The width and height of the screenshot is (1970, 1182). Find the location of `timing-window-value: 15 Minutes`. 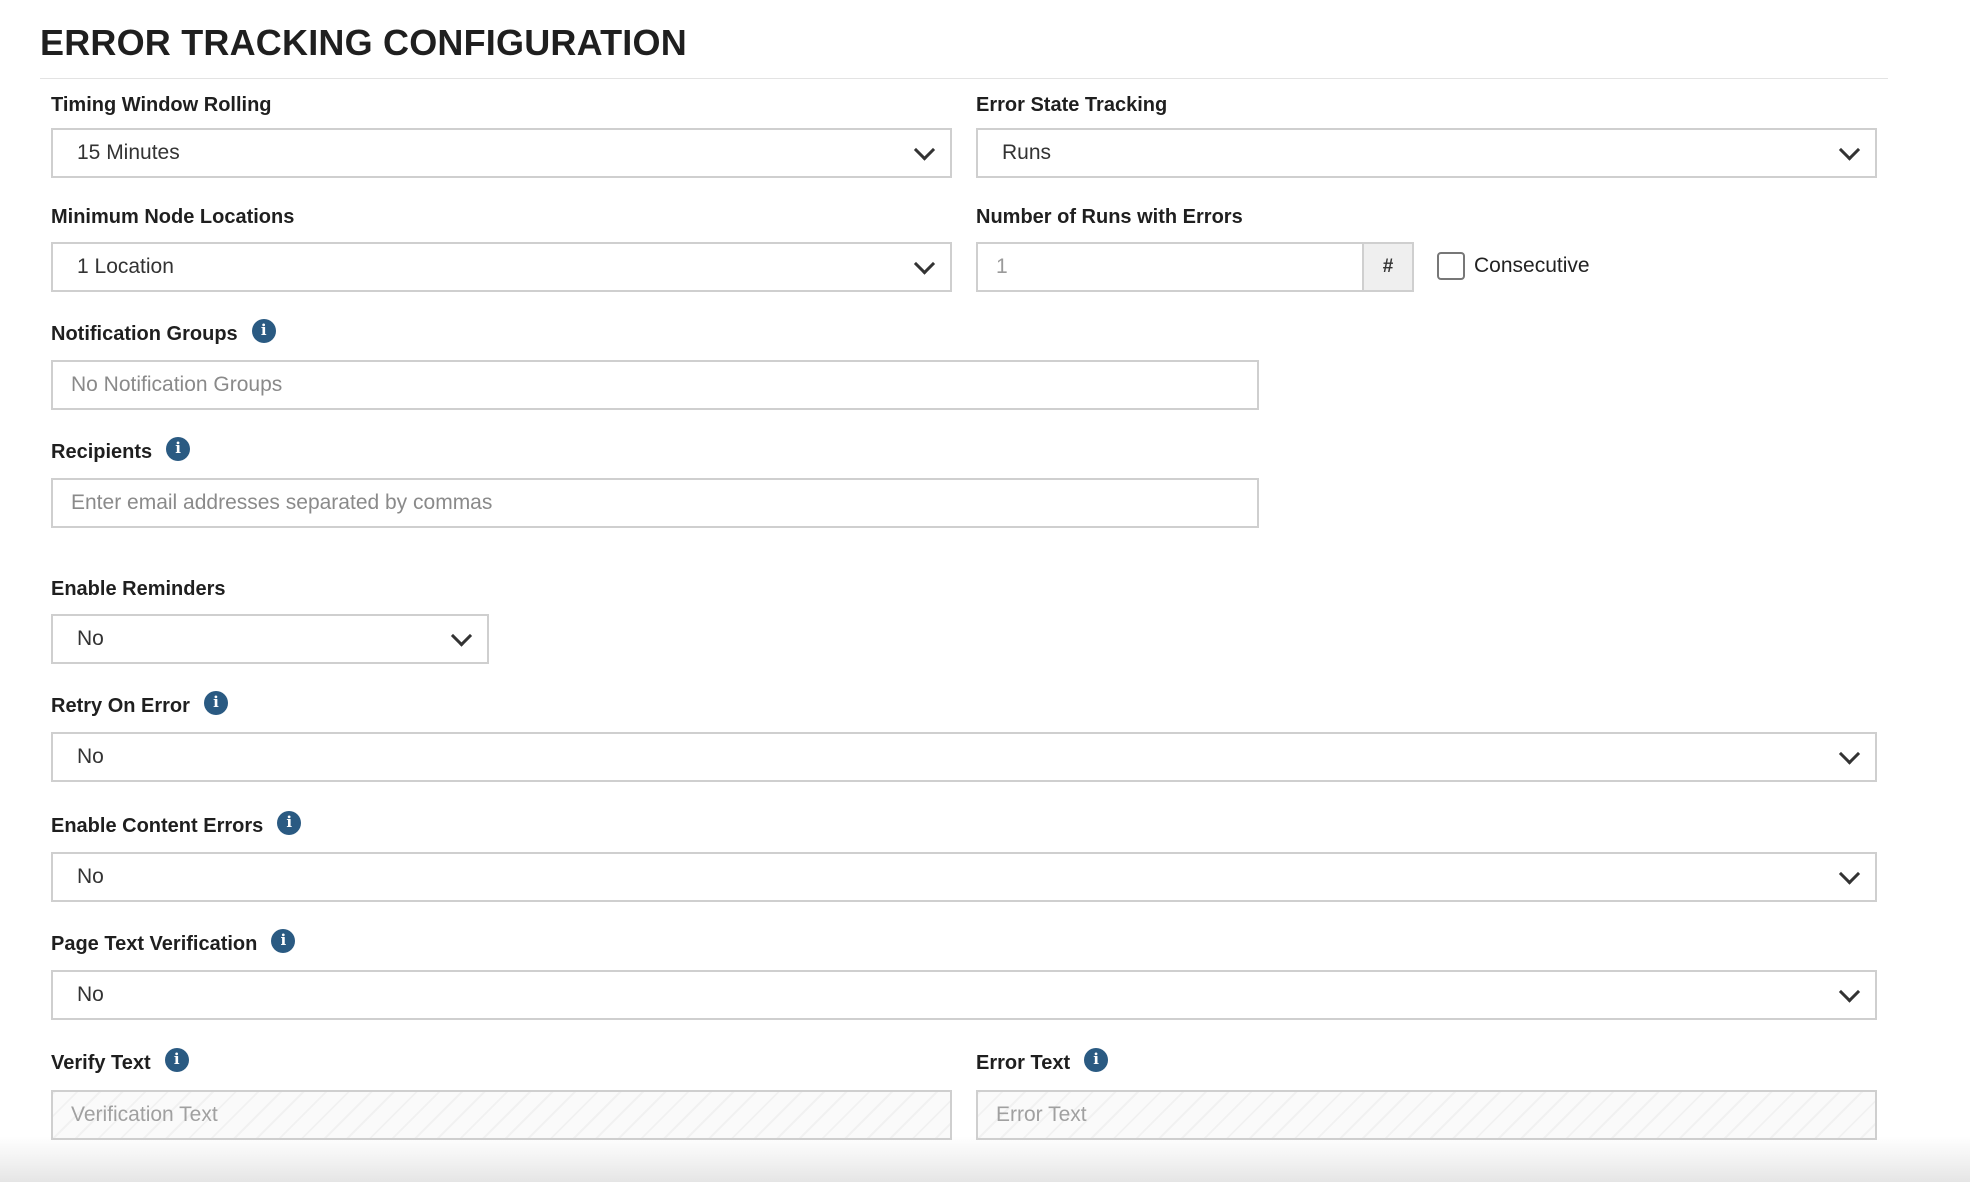

timing-window-value: 15 Minutes is located at coordinates (128, 152).